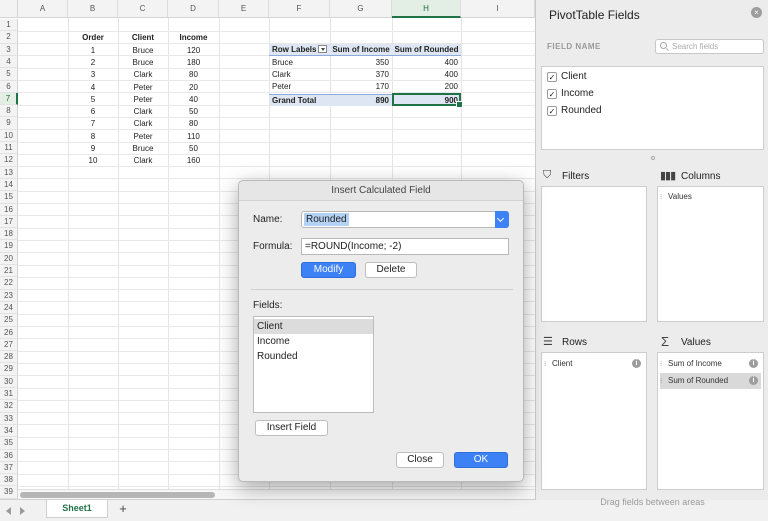 This screenshot has width=768, height=521. I want to click on table-cell: 120, so click(193, 51).